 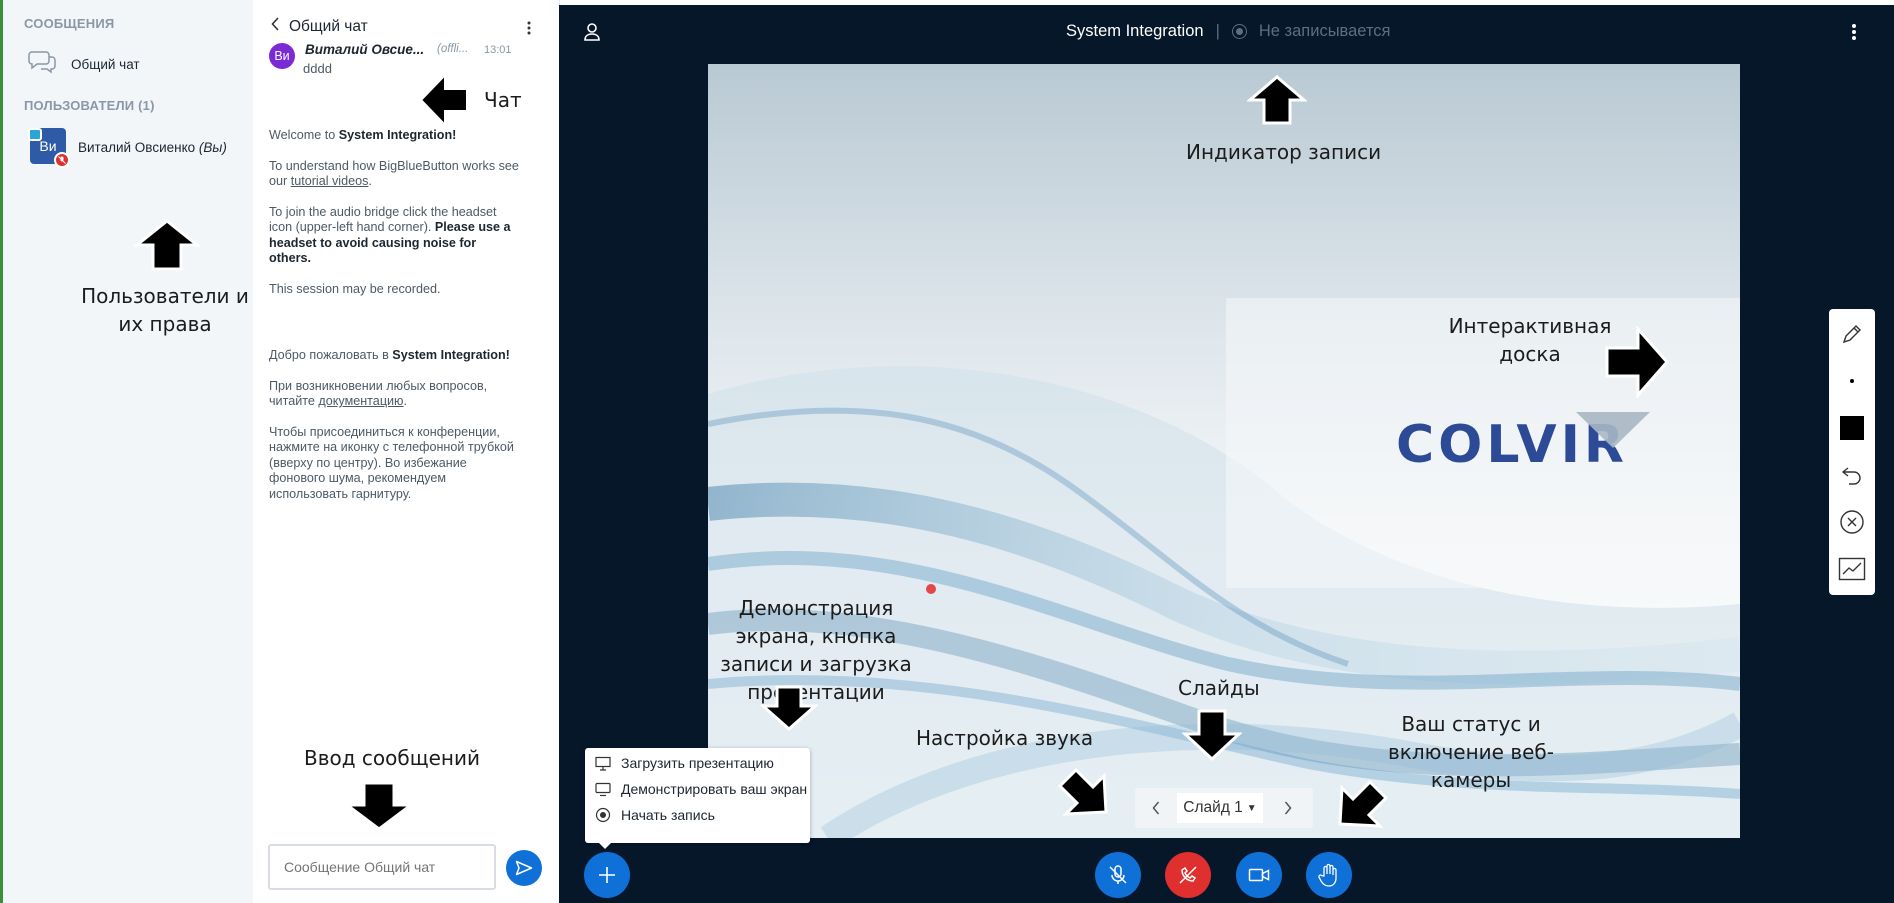 What do you see at coordinates (42, 64) in the screenshot?
I see `chat-bubbles-icon` at bounding box center [42, 64].